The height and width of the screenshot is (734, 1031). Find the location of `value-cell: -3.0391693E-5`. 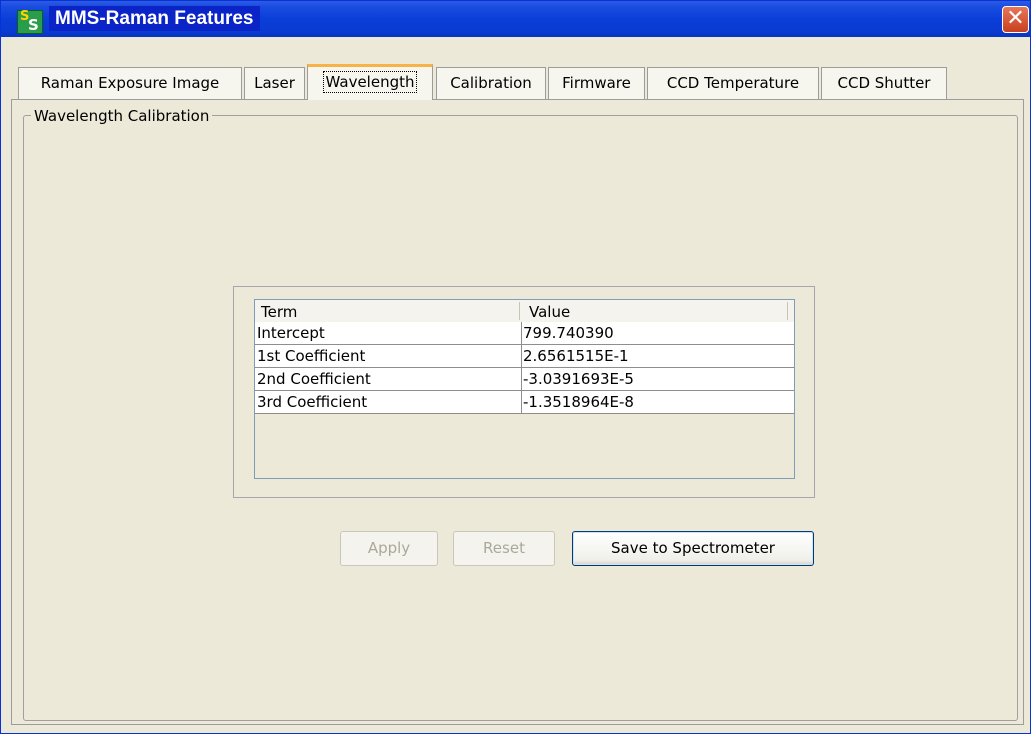

value-cell: -3.0391693E-5 is located at coordinates (657, 379).